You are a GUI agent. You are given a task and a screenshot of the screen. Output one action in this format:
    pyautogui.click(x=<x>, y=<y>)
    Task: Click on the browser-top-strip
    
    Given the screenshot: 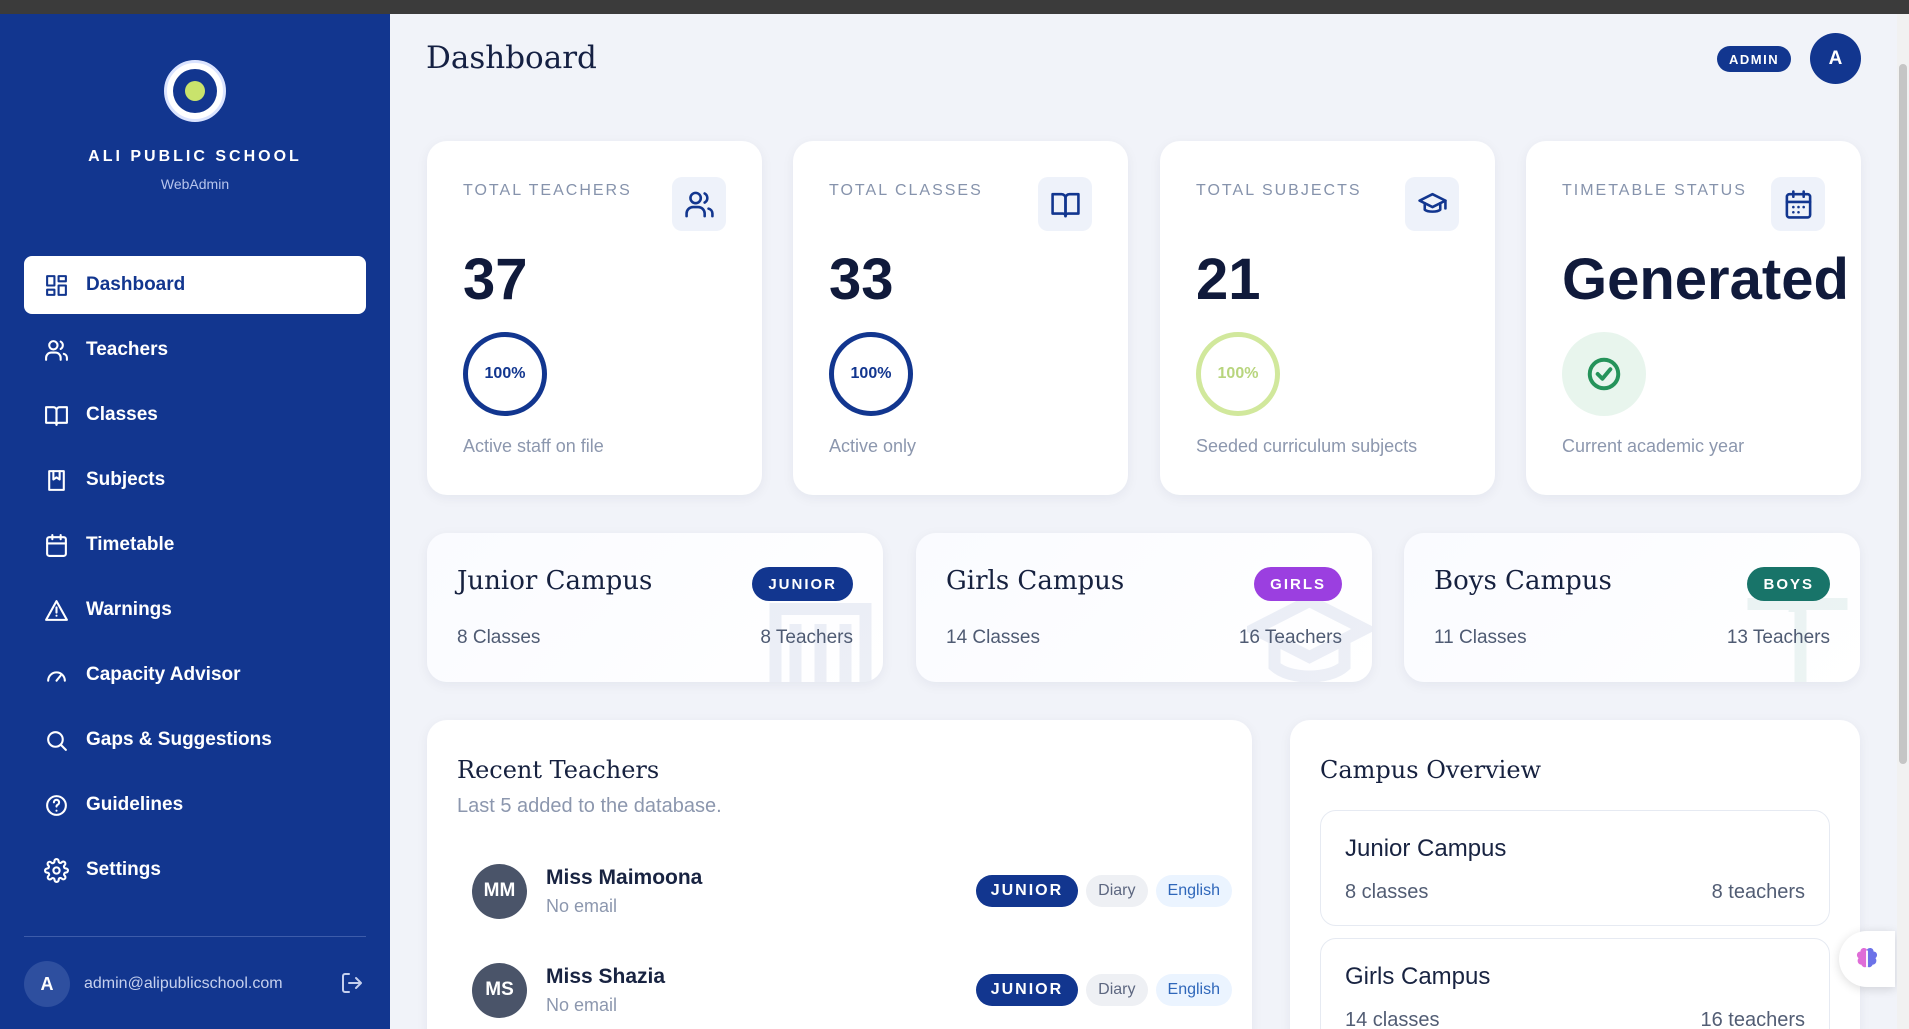 What is the action you would take?
    pyautogui.click(x=954, y=7)
    